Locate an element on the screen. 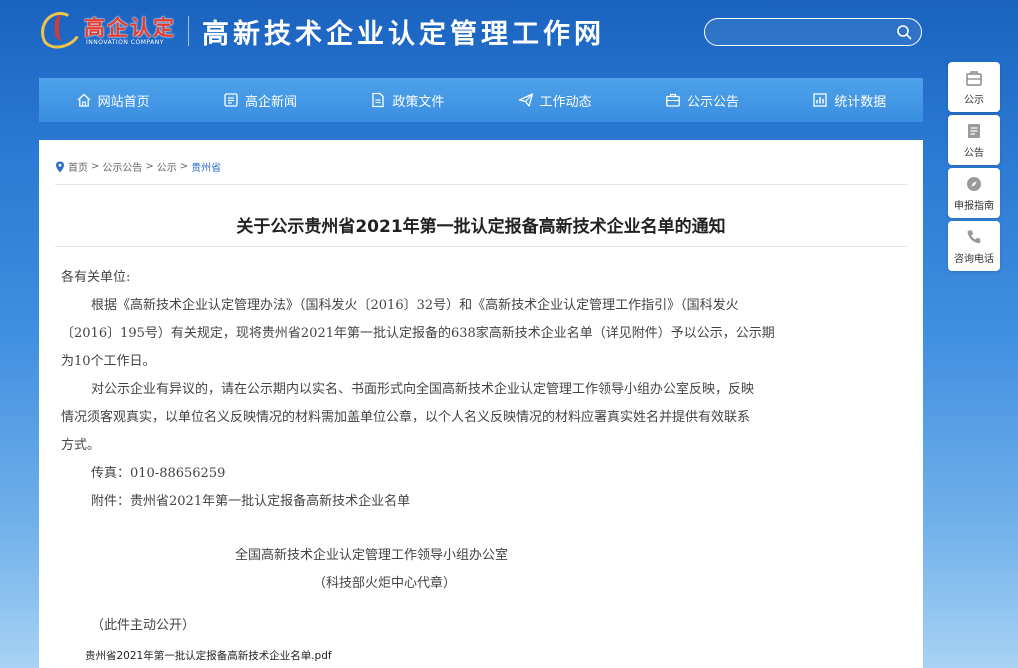 The width and height of the screenshot is (1018, 668). side-btn-label: 申报指南 is located at coordinates (974, 206).